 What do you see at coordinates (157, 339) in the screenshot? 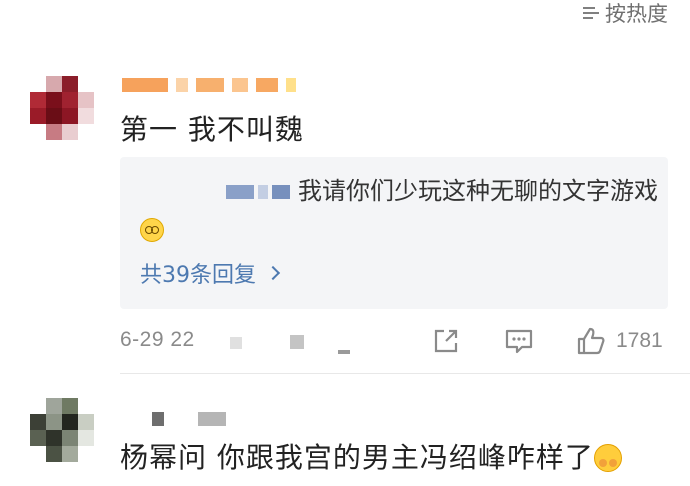
I see `timestamp: 6-29 22` at bounding box center [157, 339].